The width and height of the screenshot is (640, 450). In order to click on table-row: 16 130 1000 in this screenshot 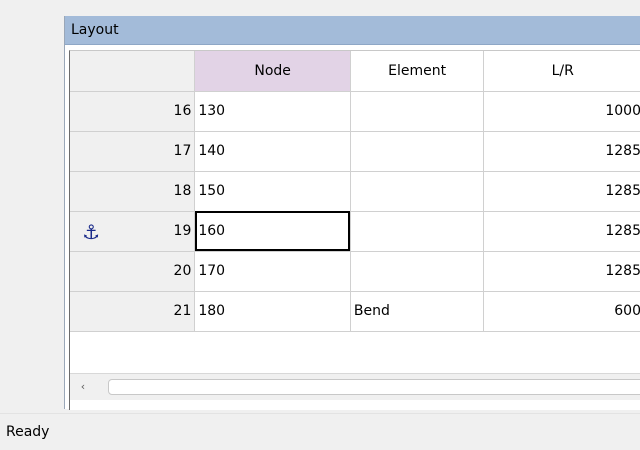, I will do `click(355, 111)`.